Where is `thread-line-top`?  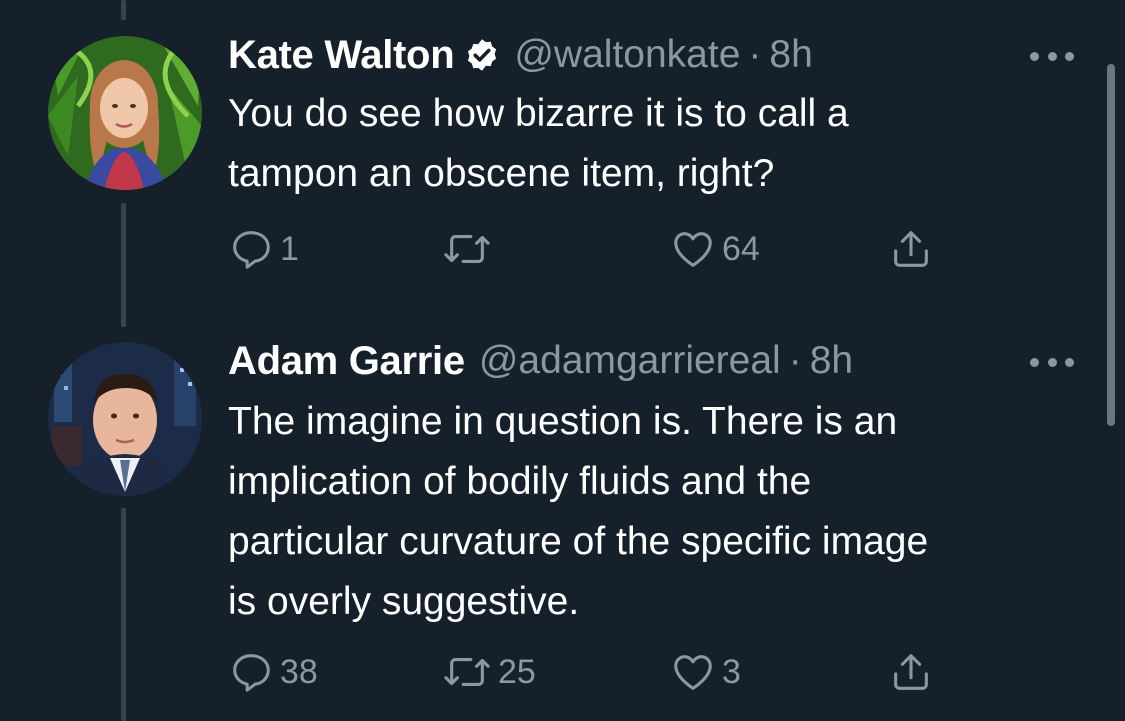 thread-line-top is located at coordinates (123, 10).